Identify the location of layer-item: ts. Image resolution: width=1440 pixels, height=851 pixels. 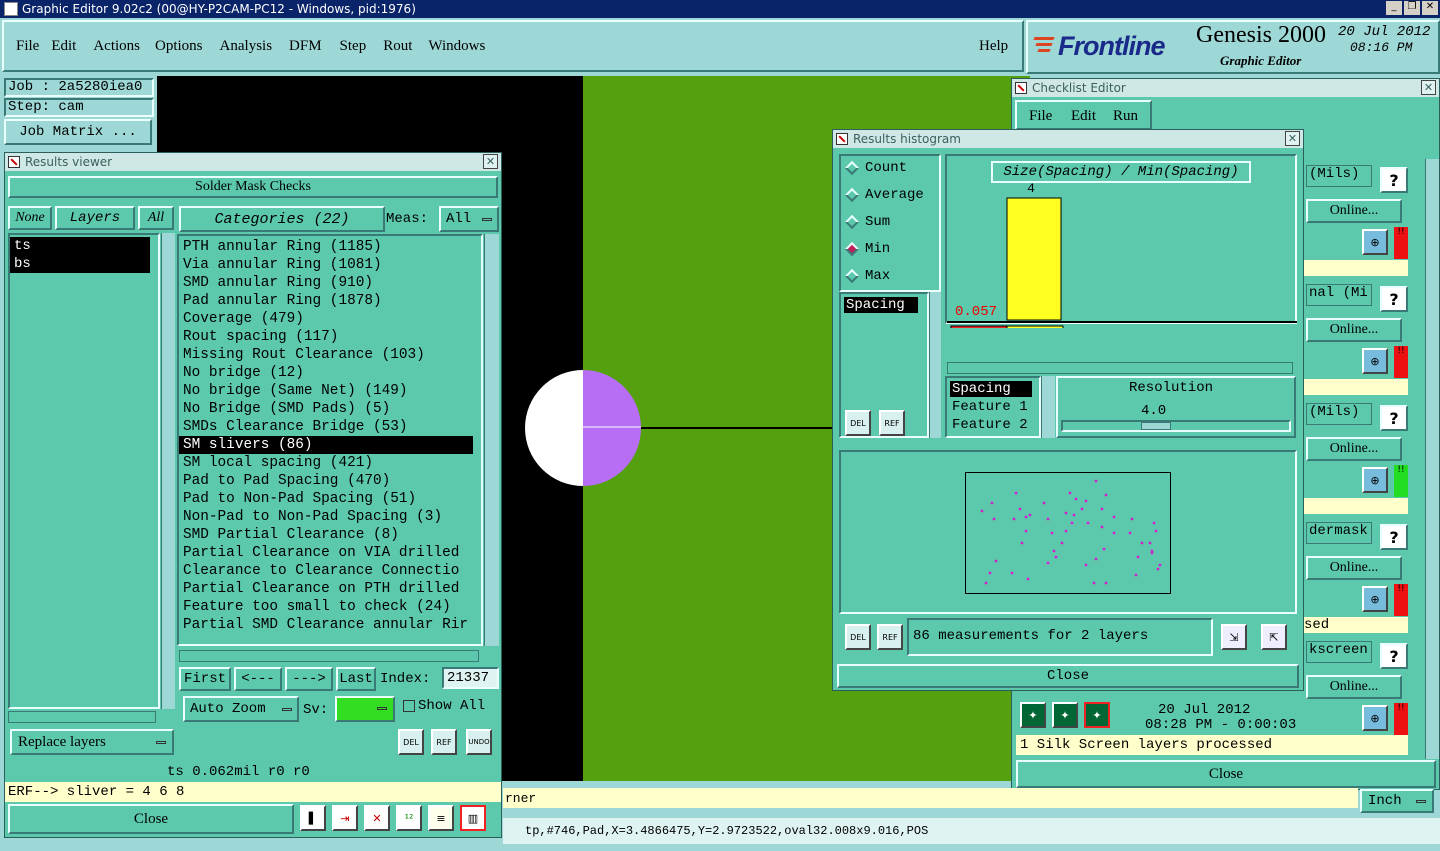
(80, 246).